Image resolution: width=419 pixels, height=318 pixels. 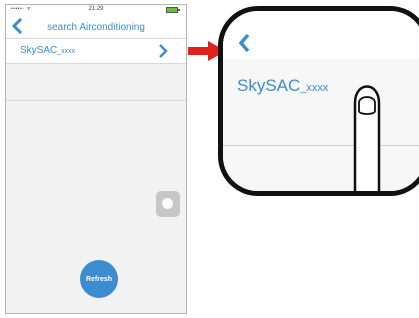 What do you see at coordinates (96, 51) in the screenshot?
I see `device-item-skysac: SkySAC_xxxx` at bounding box center [96, 51].